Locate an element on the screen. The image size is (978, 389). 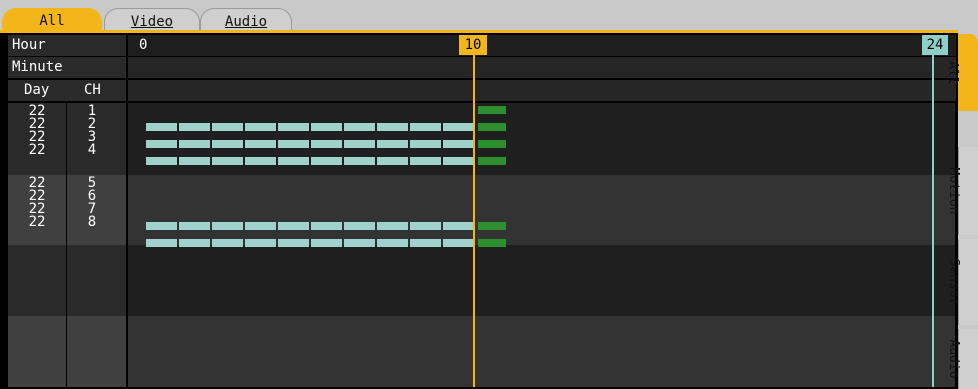
hour-header-cell: Hour is located at coordinates (67, 45).